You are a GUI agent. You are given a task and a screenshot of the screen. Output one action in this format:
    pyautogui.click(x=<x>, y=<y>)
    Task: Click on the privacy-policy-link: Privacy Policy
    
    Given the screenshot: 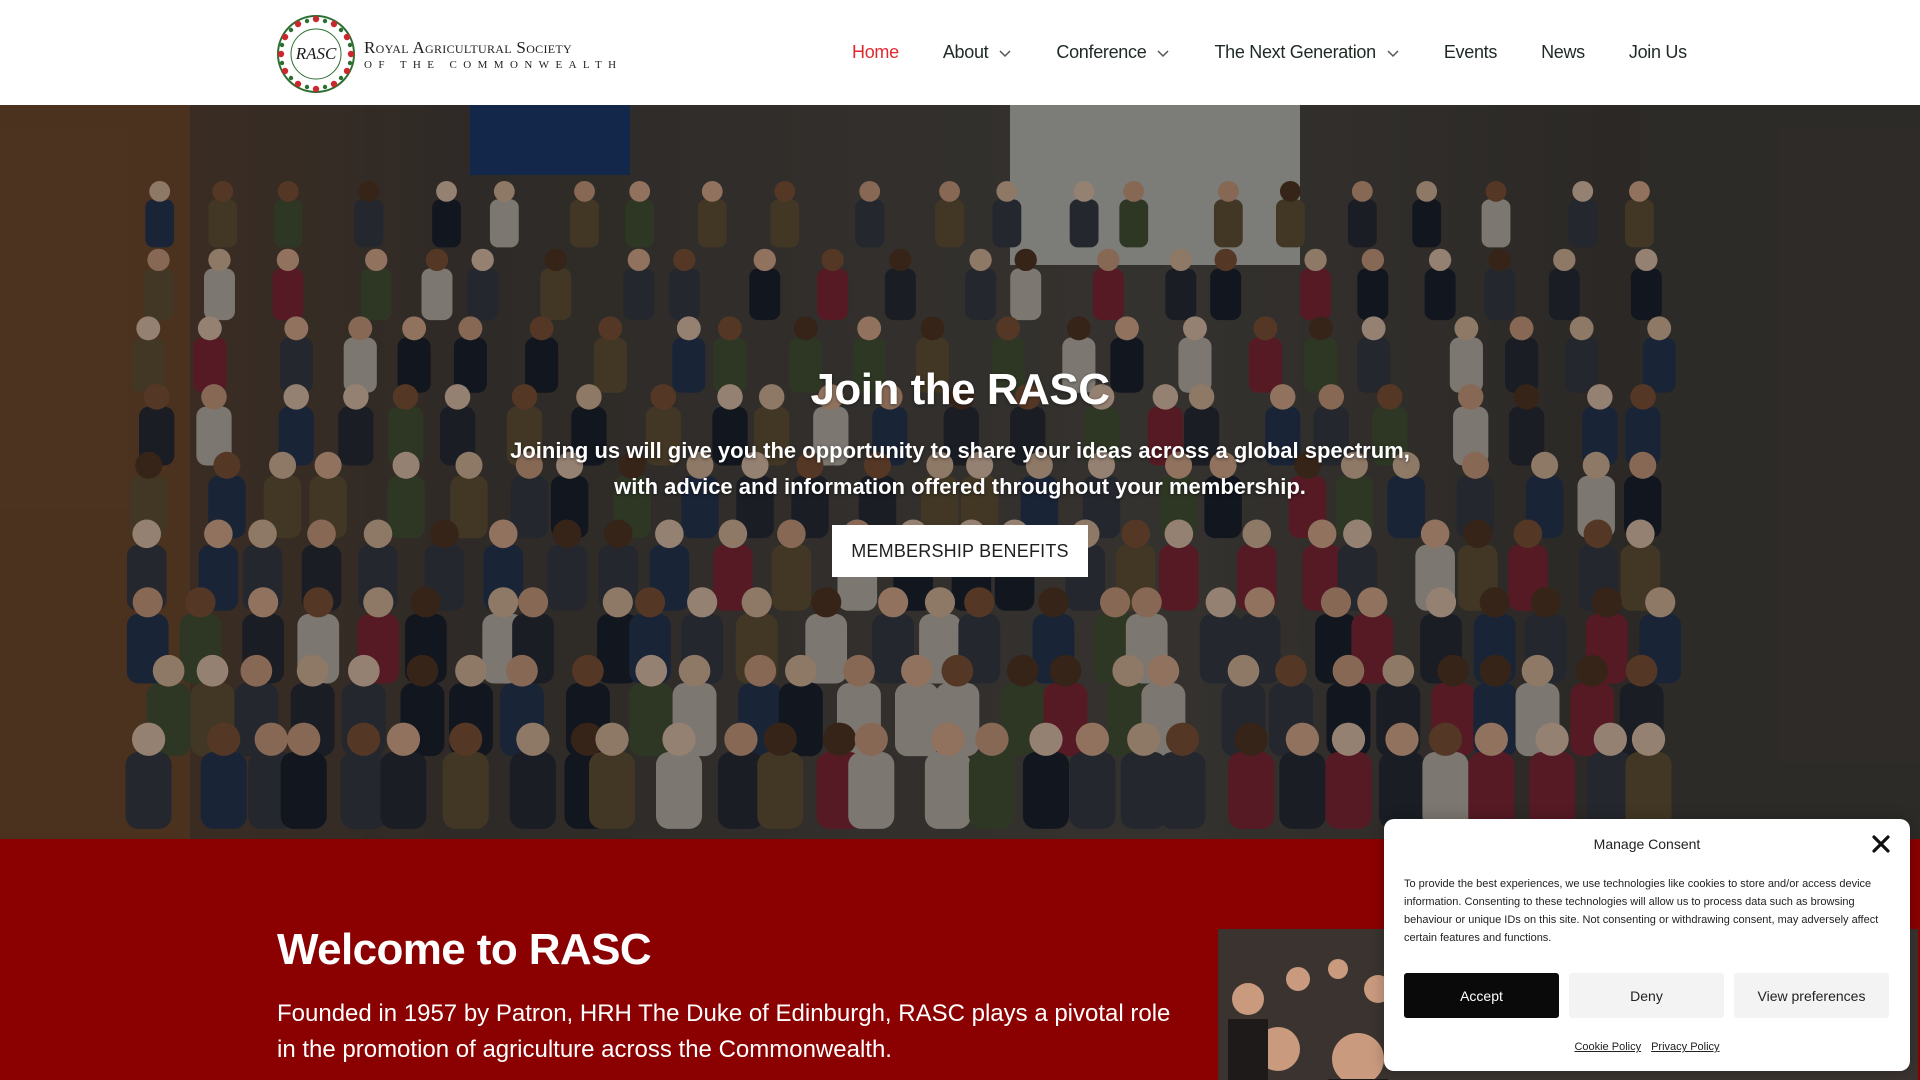 What is the action you would take?
    pyautogui.click(x=1685, y=1047)
    